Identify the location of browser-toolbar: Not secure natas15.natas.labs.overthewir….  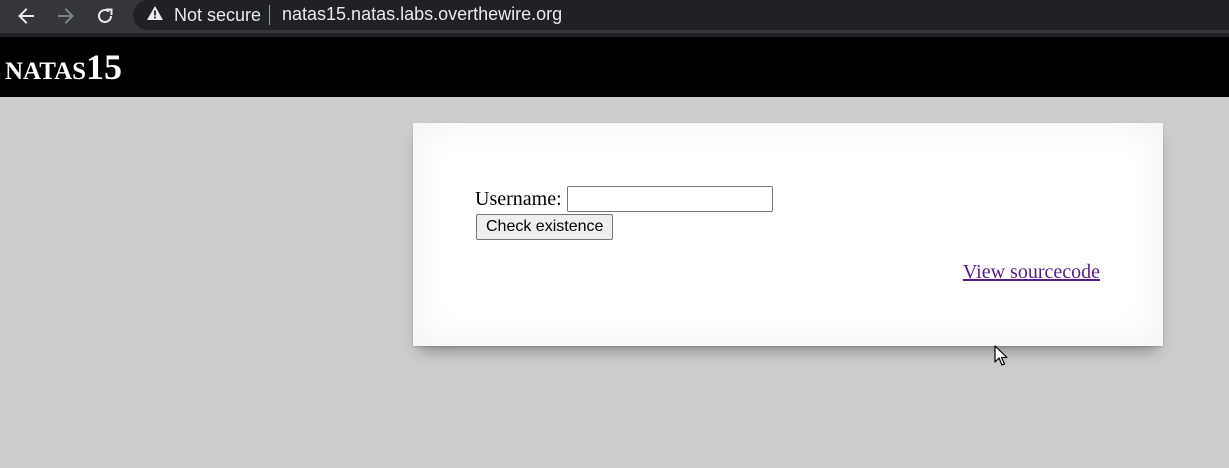
(614, 16).